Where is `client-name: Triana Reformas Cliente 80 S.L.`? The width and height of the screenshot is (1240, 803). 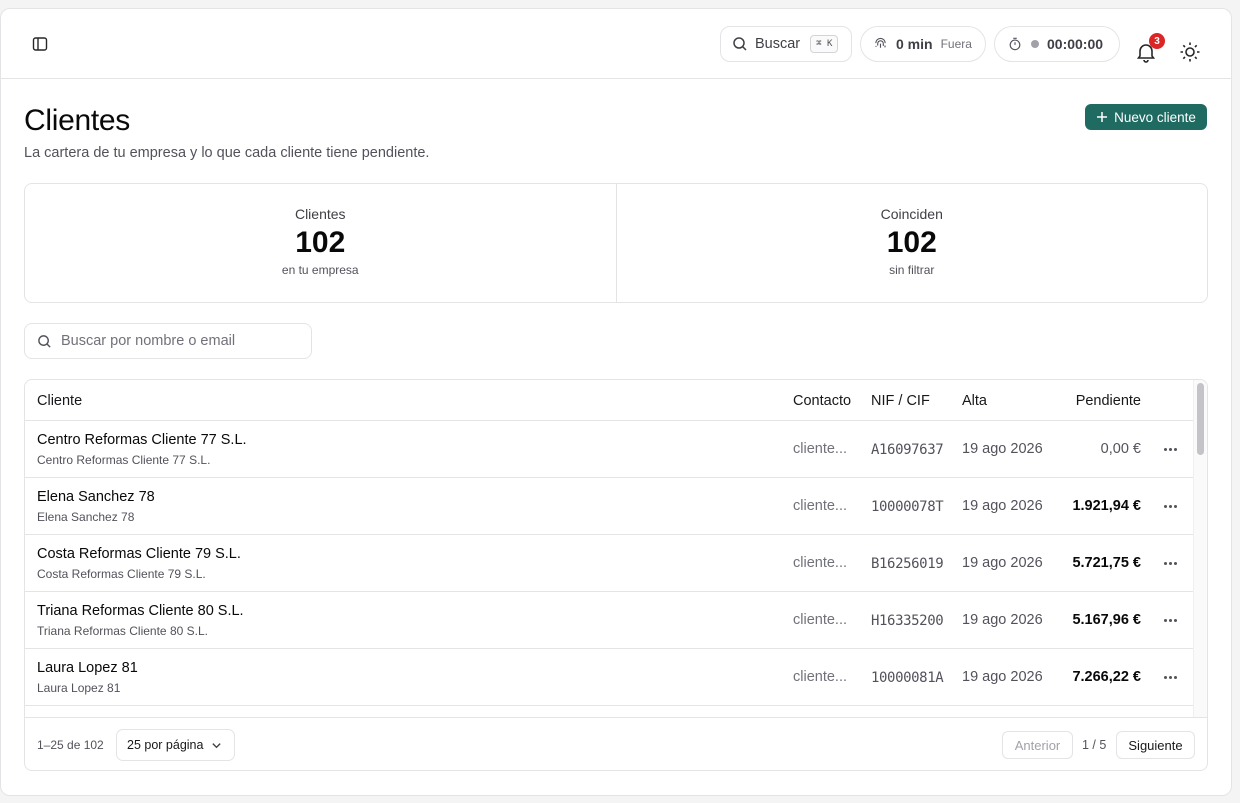 client-name: Triana Reformas Cliente 80 S.L. is located at coordinates (140, 611).